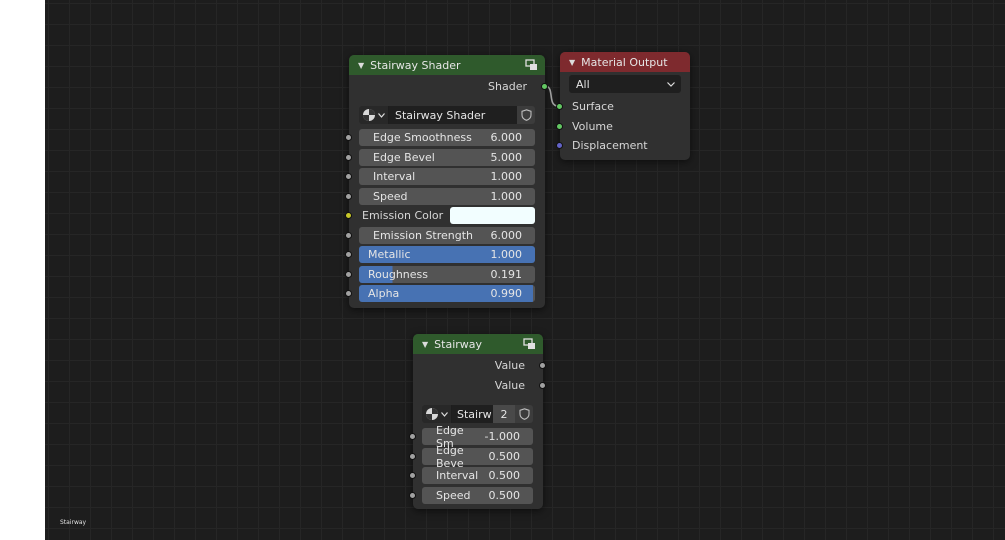  What do you see at coordinates (348, 157) in the screenshot?
I see `edge-bevel-socket` at bounding box center [348, 157].